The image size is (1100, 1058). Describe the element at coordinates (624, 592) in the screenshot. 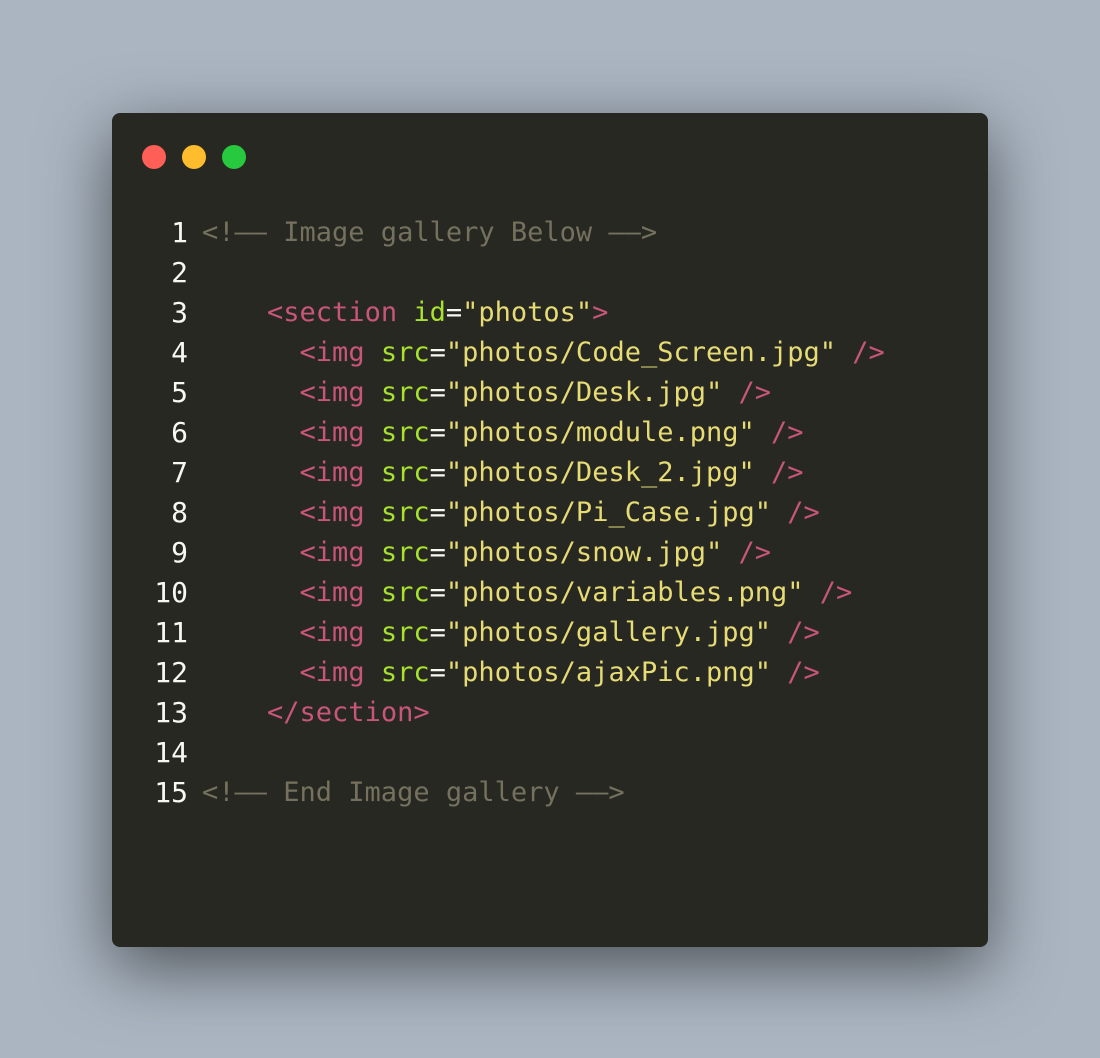

I see `token-str: "photos/variables.png"` at that location.